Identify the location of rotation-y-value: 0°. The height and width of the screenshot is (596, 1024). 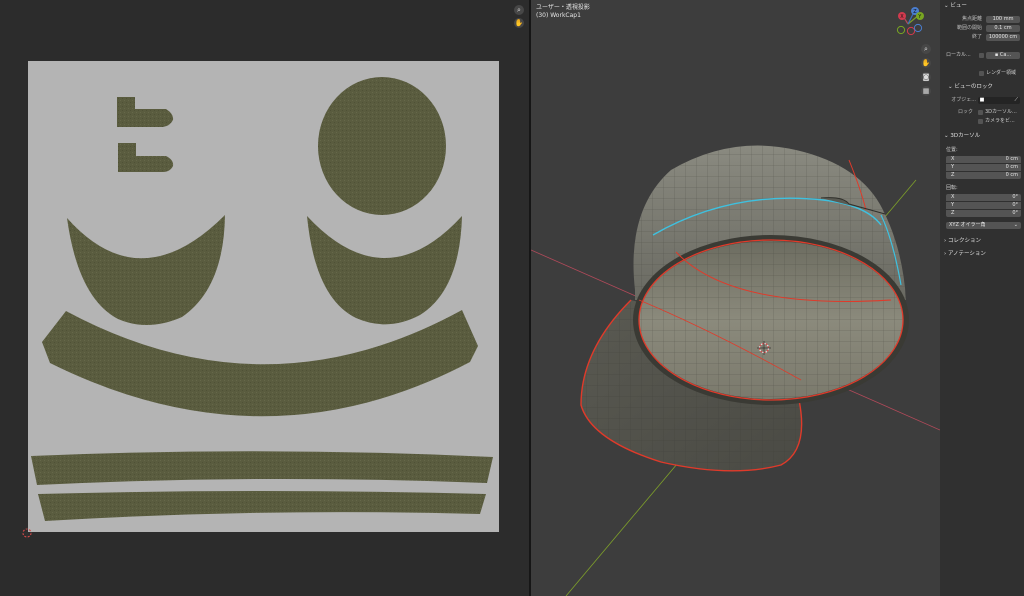
(1015, 205).